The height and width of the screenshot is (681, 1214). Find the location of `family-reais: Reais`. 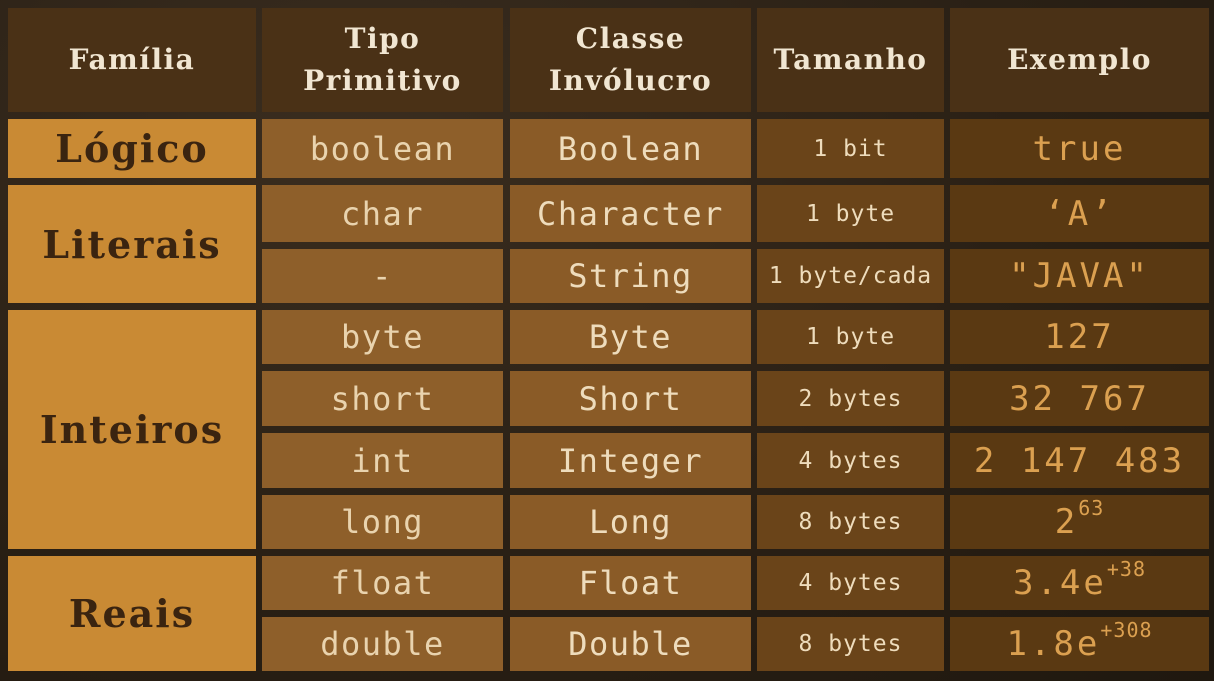

family-reais: Reais is located at coordinates (132, 613).